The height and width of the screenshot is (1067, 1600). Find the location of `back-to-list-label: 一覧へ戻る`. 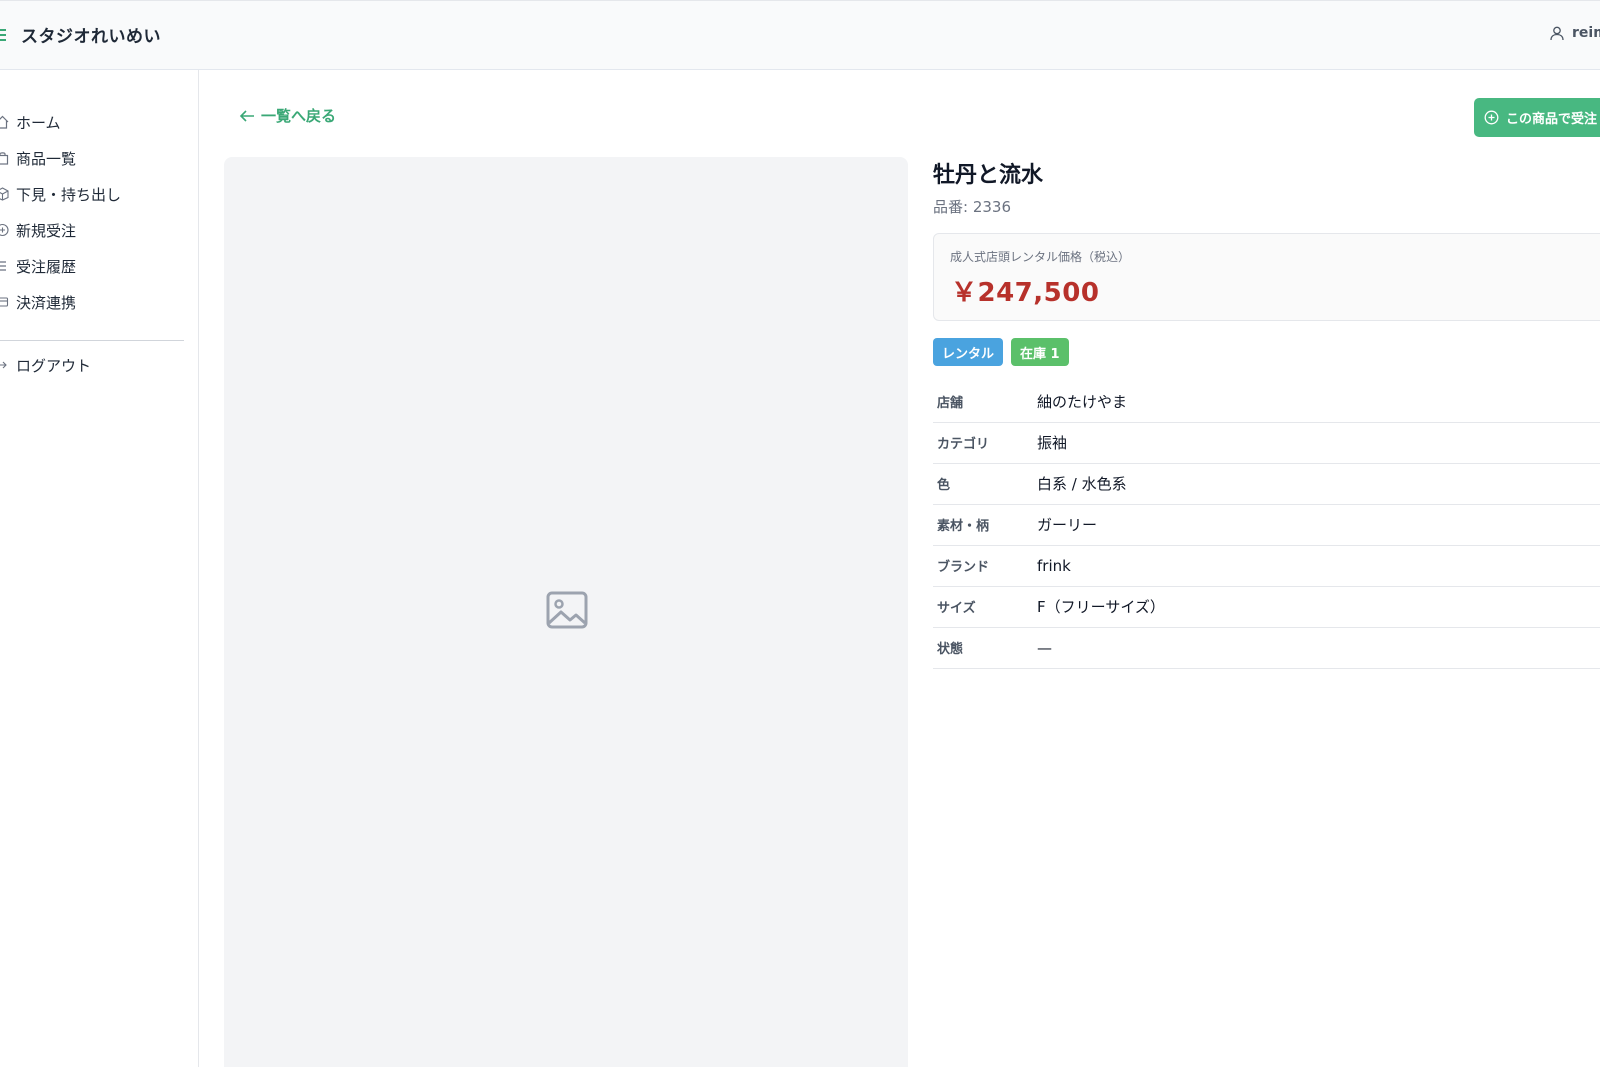

back-to-list-label: 一覧へ戻る is located at coordinates (299, 116).